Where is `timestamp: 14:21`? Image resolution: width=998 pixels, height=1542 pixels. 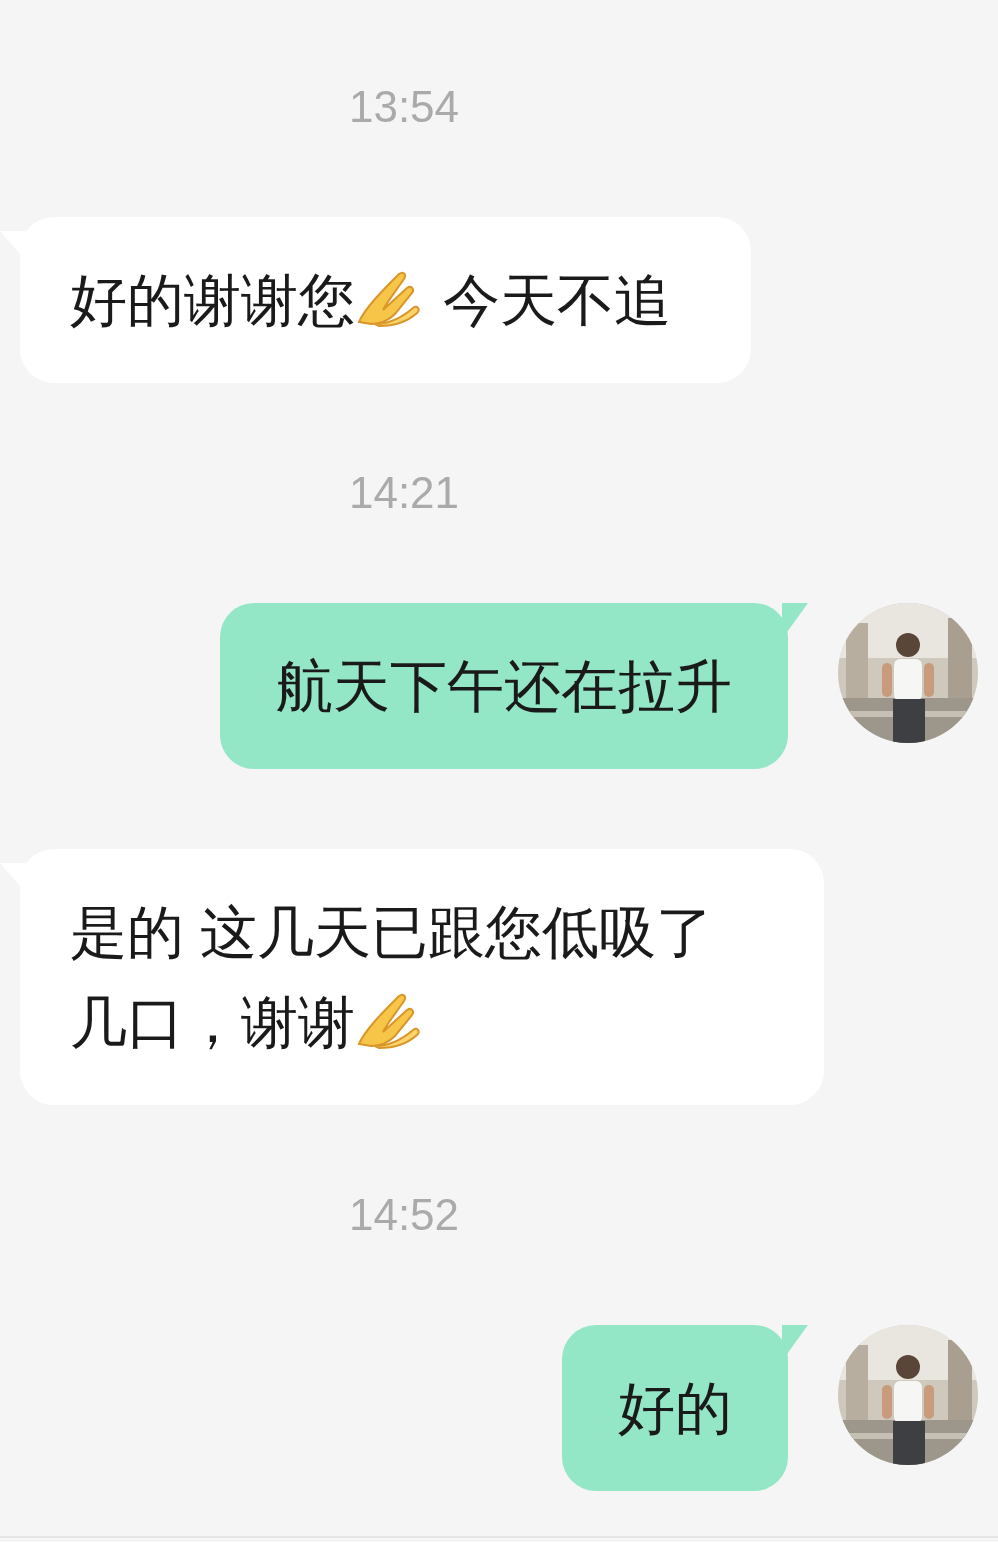 timestamp: 14:21 is located at coordinates (404, 493).